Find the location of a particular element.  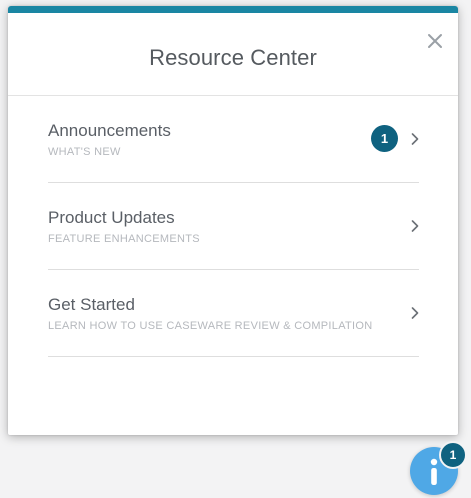

list-item-title: Get Started is located at coordinates (91, 304).